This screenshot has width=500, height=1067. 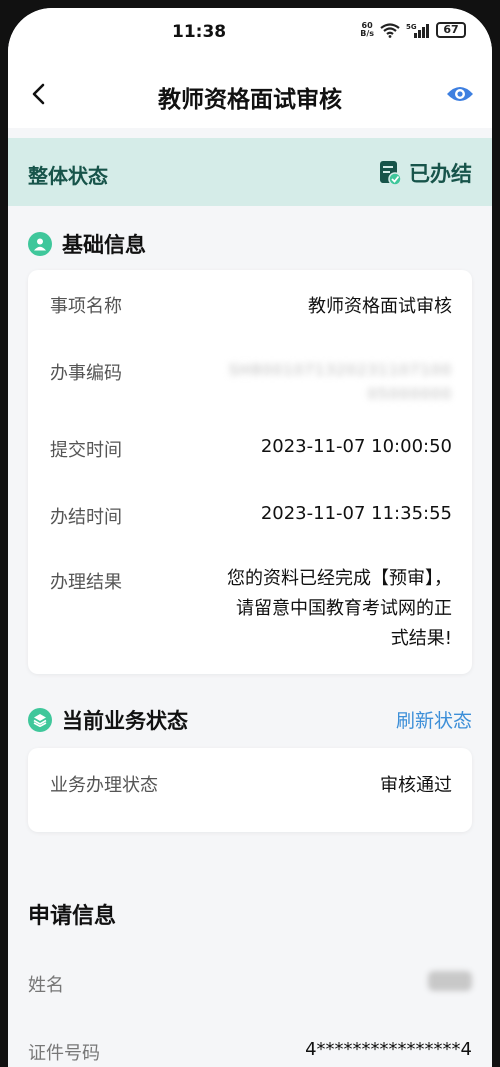 What do you see at coordinates (104, 245) in the screenshot?
I see `basic-info-title: 基础信息` at bounding box center [104, 245].